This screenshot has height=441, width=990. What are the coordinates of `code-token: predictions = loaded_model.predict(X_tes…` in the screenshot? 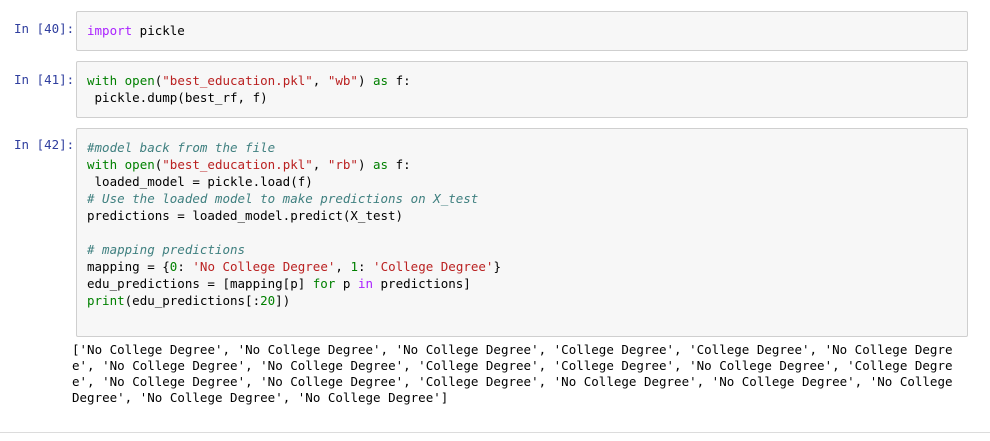 It's located at (245, 215).